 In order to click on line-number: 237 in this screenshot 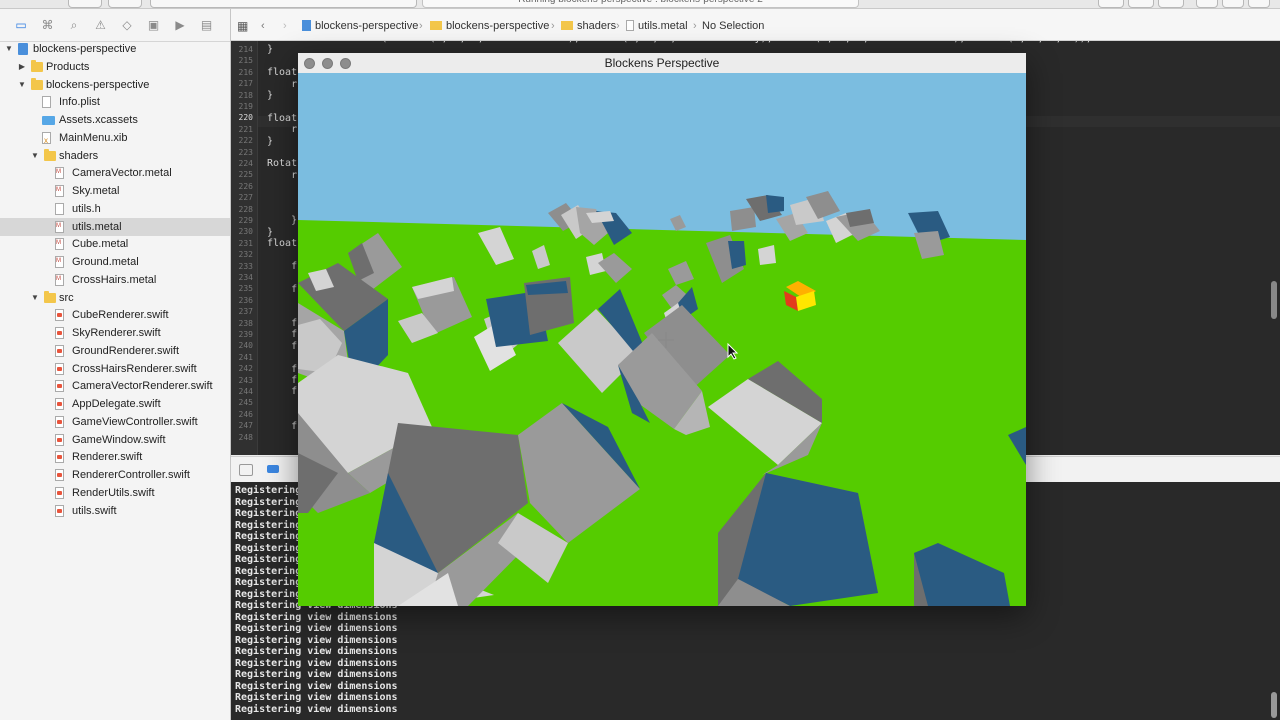, I will do `click(245, 312)`.